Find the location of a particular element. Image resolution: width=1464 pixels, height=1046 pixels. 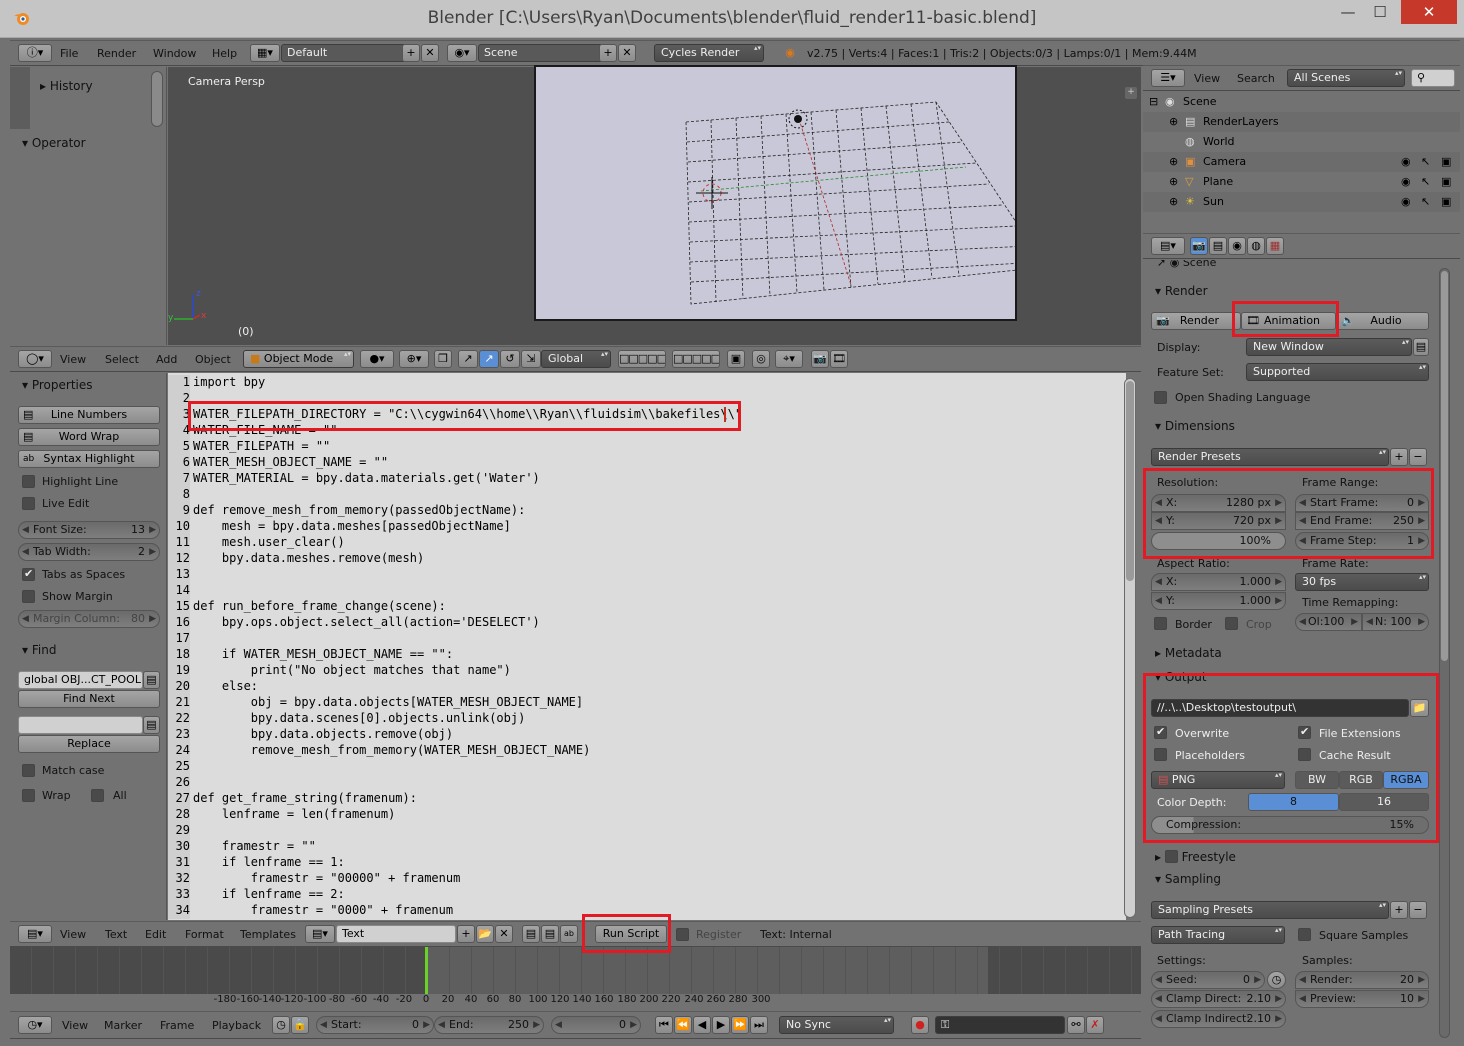

menu-help: Help is located at coordinates (224, 53).